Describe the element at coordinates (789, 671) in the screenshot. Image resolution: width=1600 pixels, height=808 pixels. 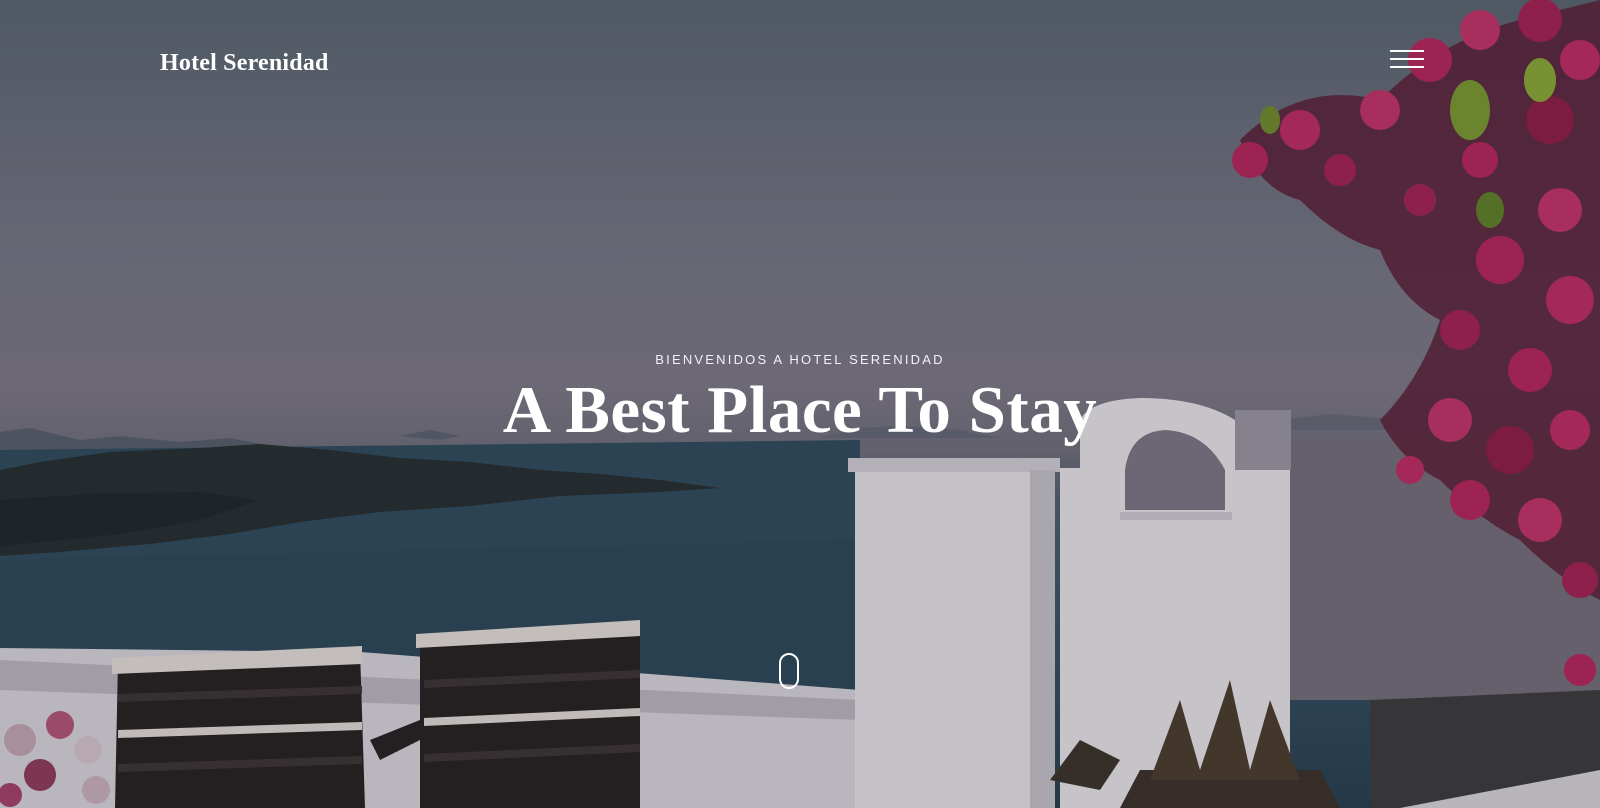
I see `mouse-scroll-icon` at that location.